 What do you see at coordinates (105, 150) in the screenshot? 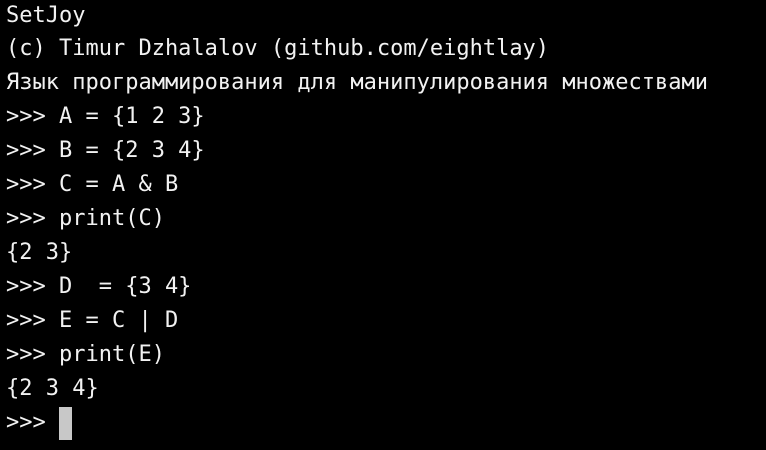
I see `command-line: >>> B = {2 3 4}` at bounding box center [105, 150].